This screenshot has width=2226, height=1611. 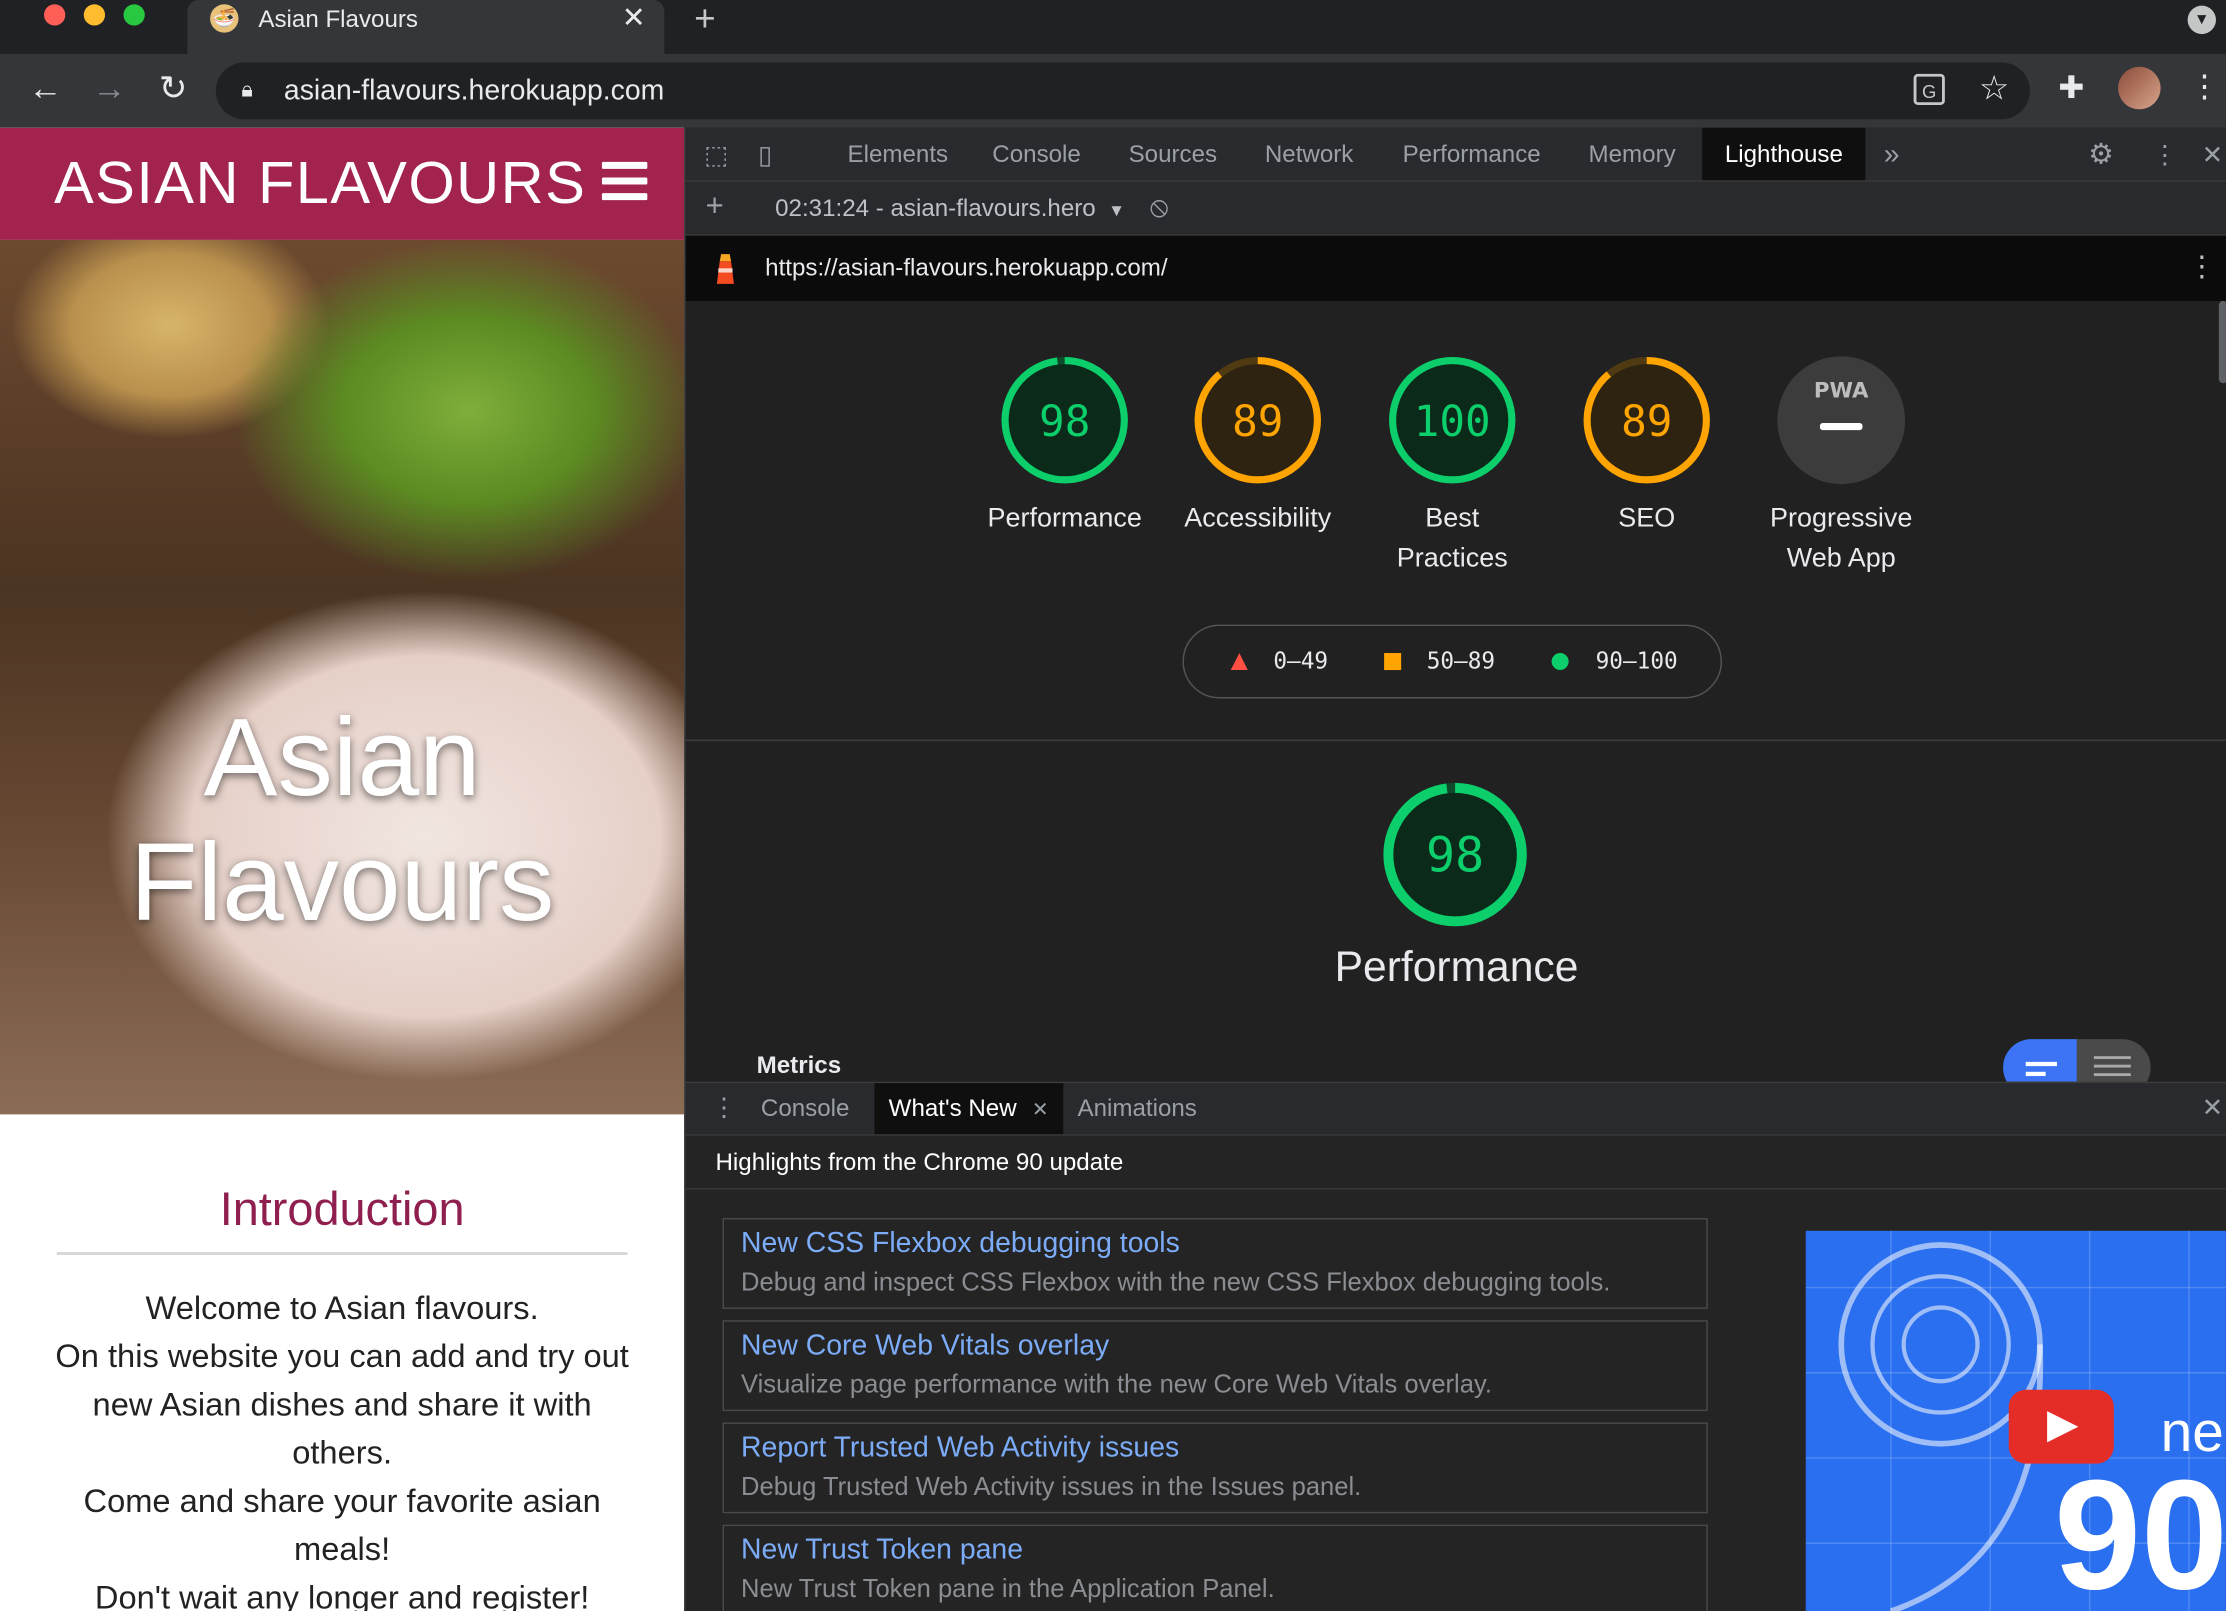 What do you see at coordinates (173, 89) in the screenshot?
I see `reload-icon: ↻` at bounding box center [173, 89].